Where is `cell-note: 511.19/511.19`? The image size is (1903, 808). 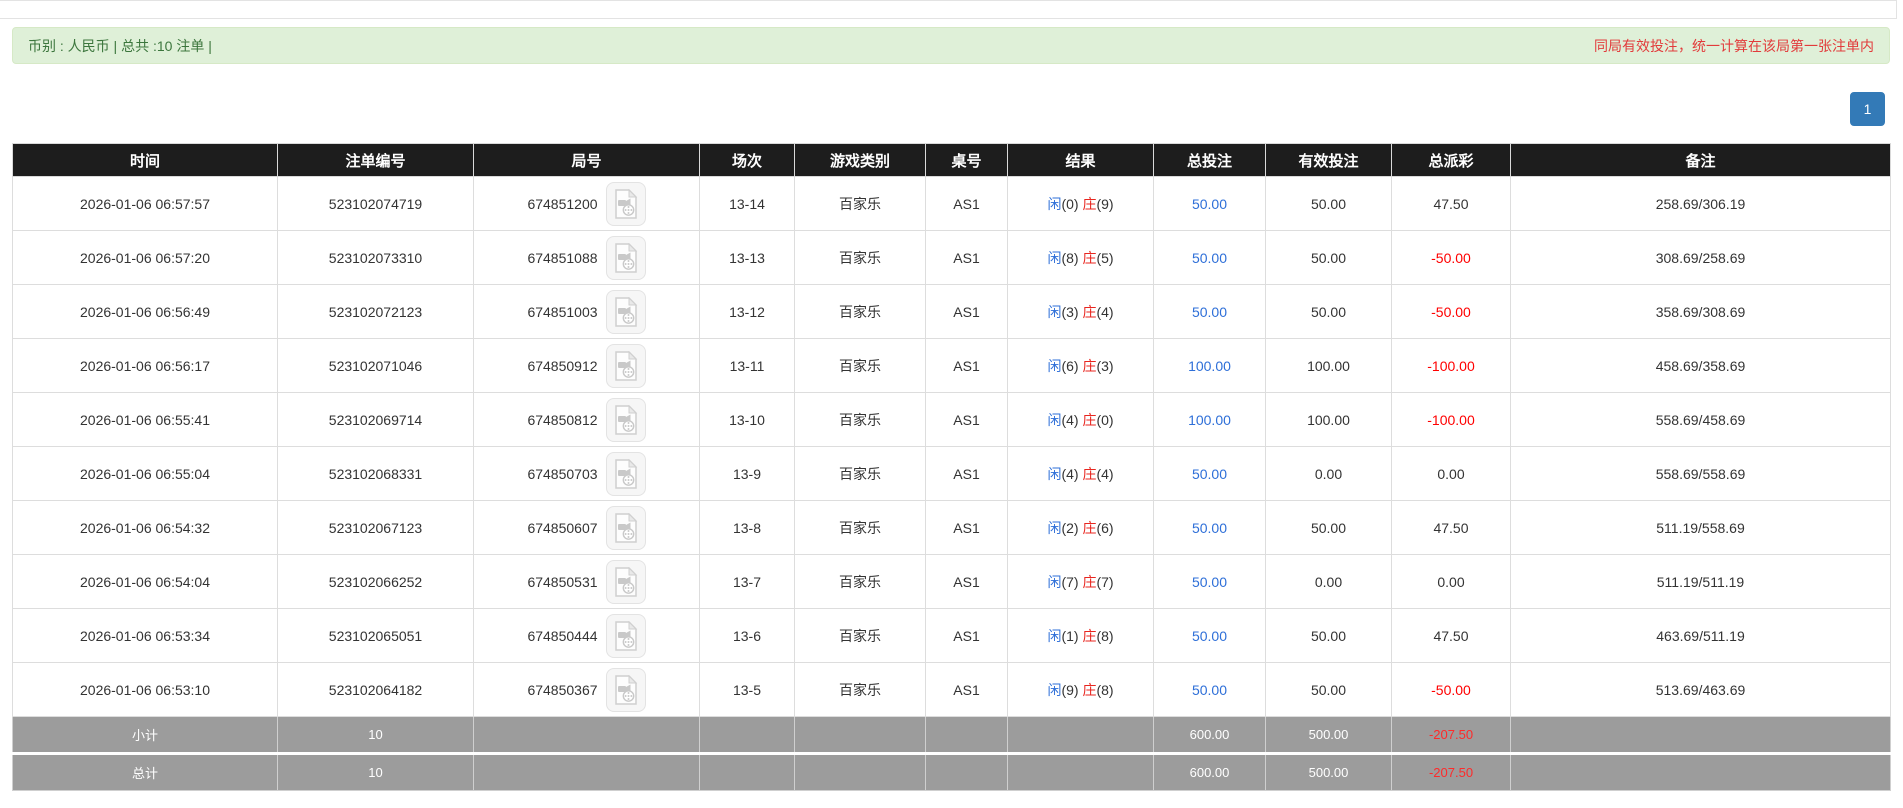
cell-note: 511.19/511.19 is located at coordinates (1700, 581).